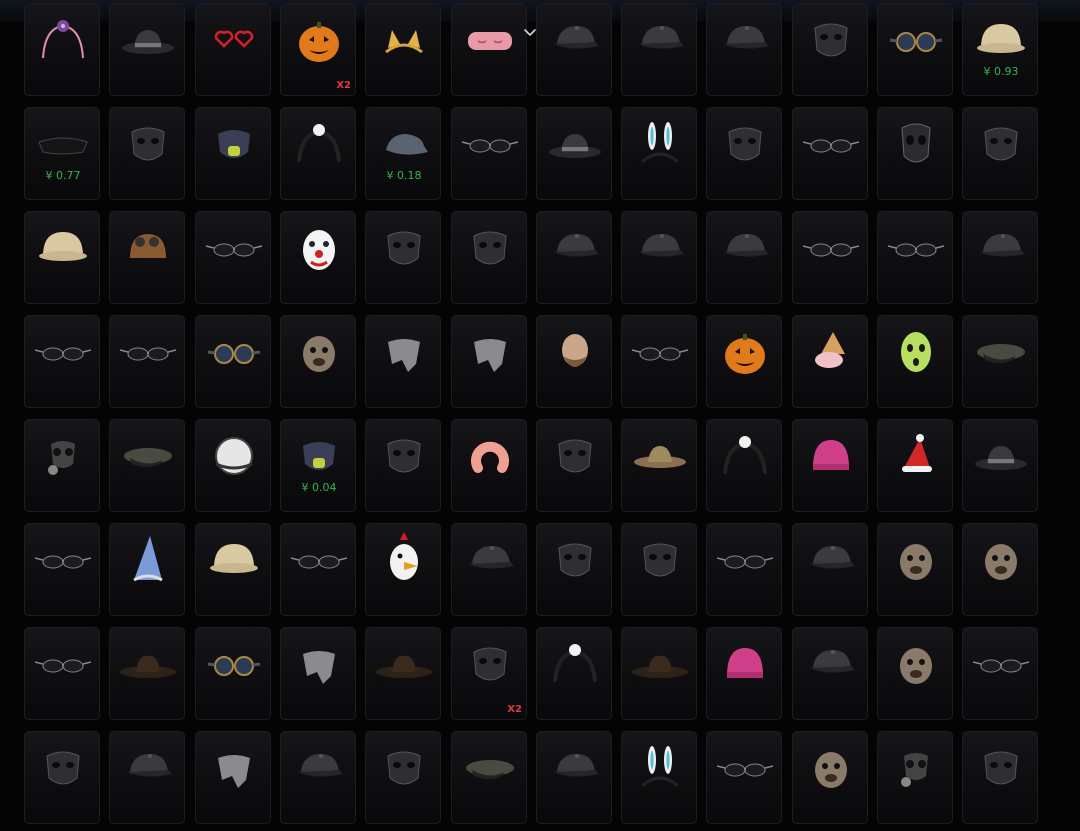 Image resolution: width=1080 pixels, height=831 pixels. I want to click on inventory-item-brown-cowboy-hat, so click(403, 673).